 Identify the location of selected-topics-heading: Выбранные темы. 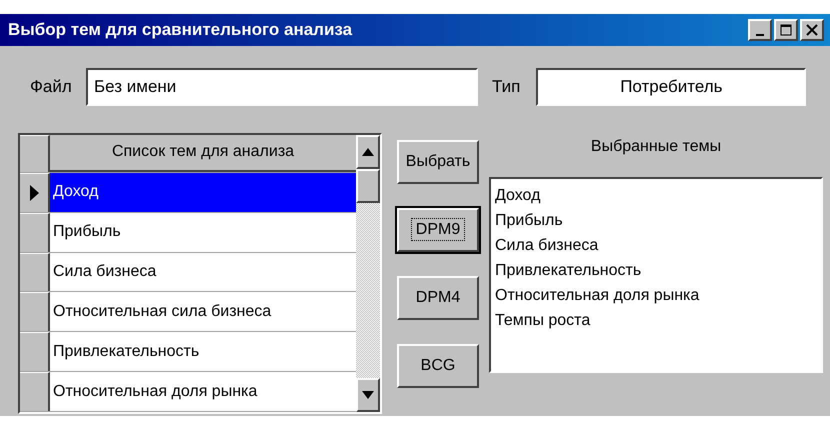
(656, 147).